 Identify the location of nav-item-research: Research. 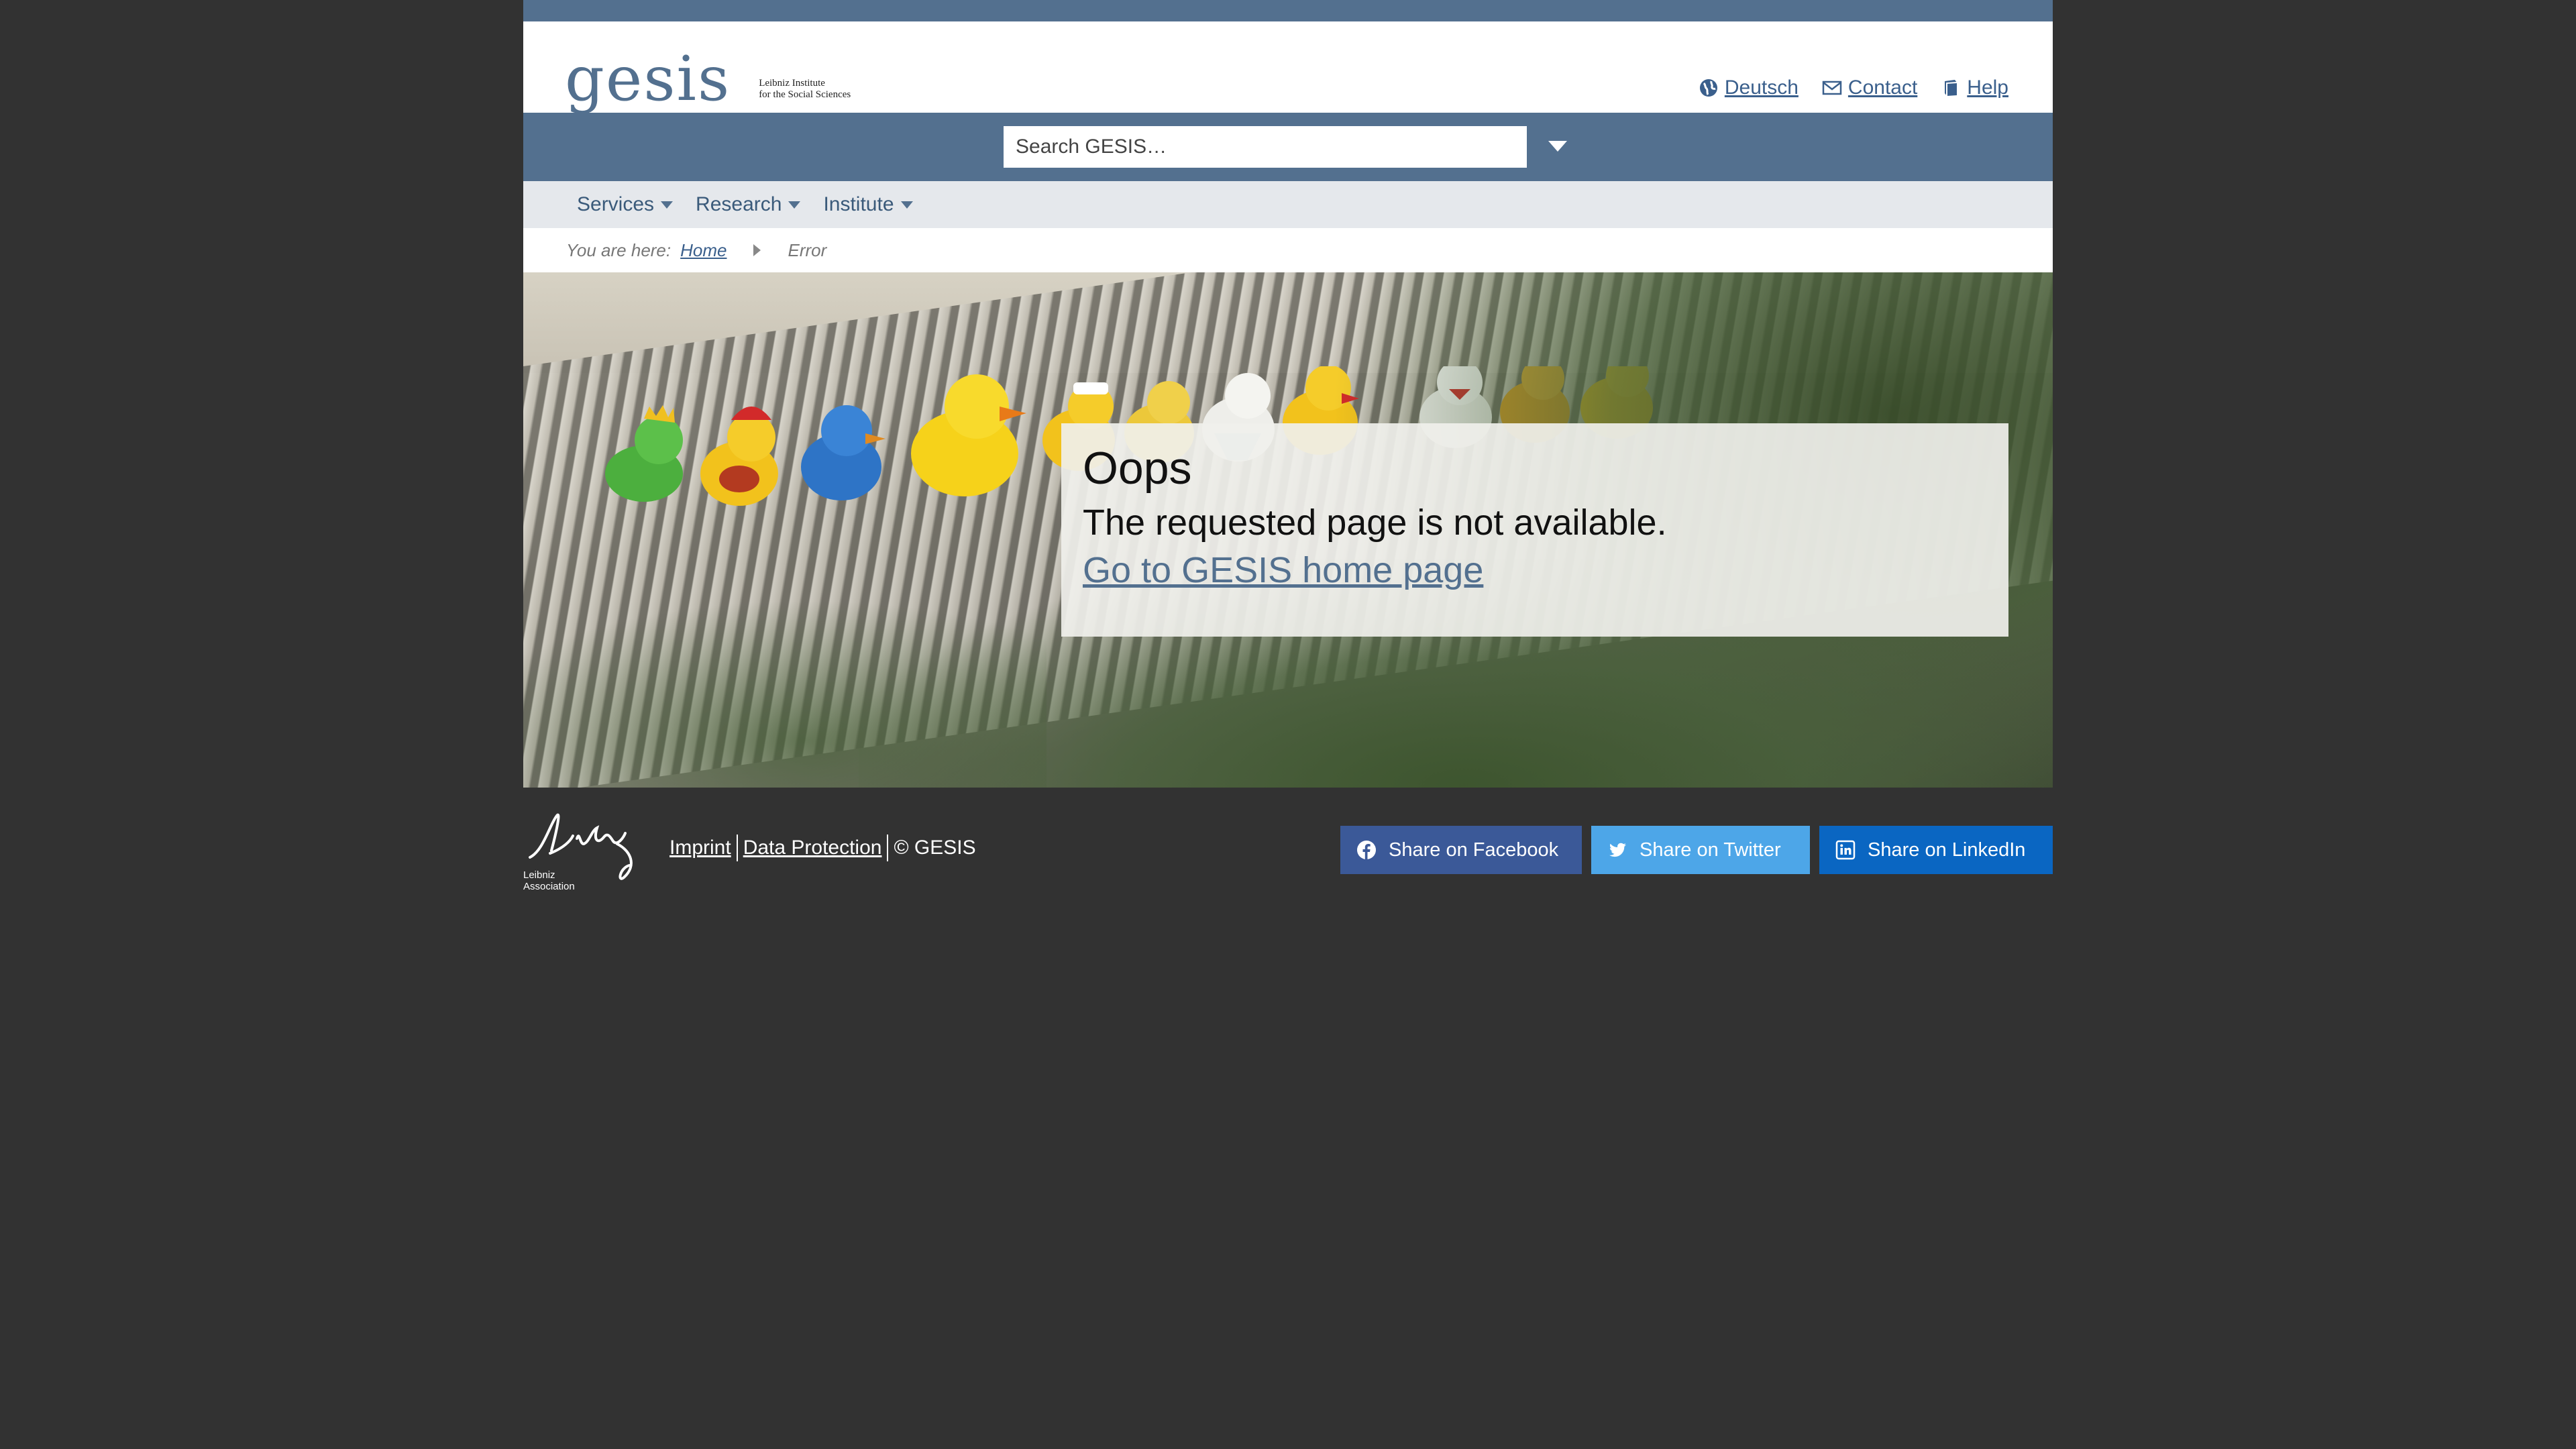
(748, 204).